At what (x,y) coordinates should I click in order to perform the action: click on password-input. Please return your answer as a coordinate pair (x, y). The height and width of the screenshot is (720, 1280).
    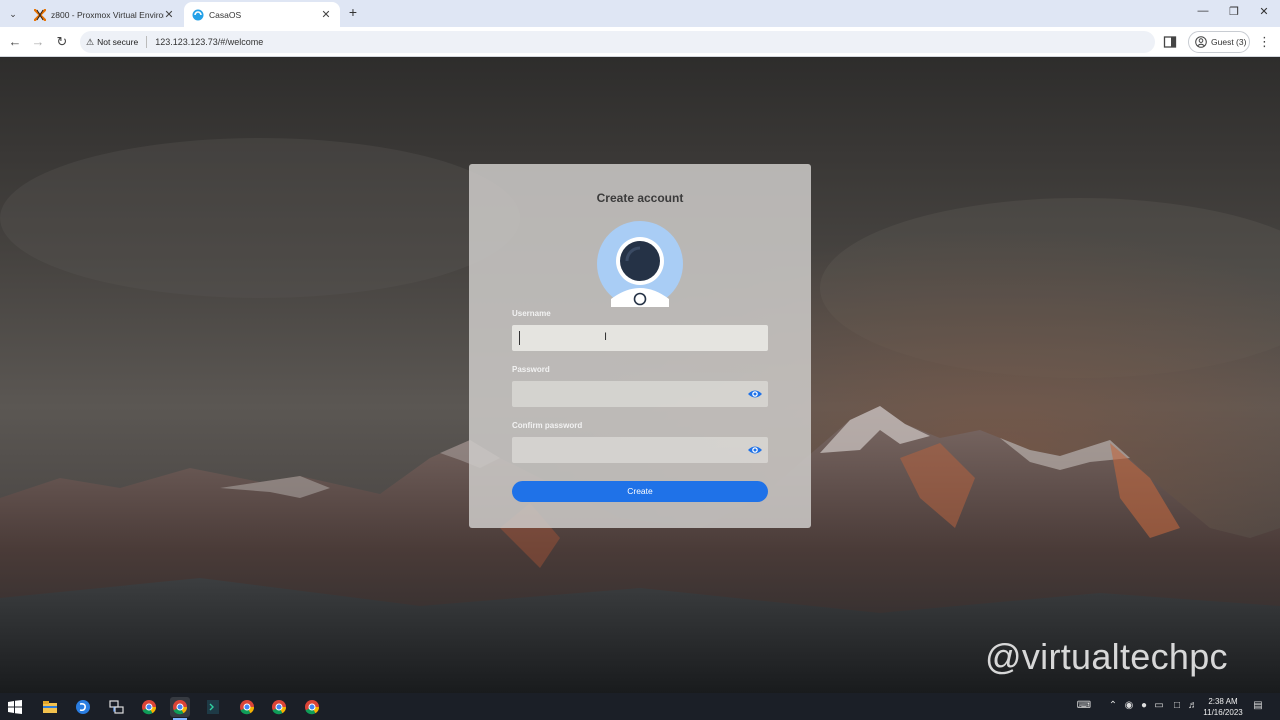
    Looking at the image, I should click on (640, 394).